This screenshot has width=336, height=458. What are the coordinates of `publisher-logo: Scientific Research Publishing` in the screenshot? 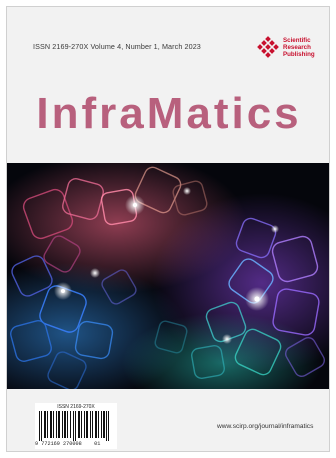 It's located at (292, 50).